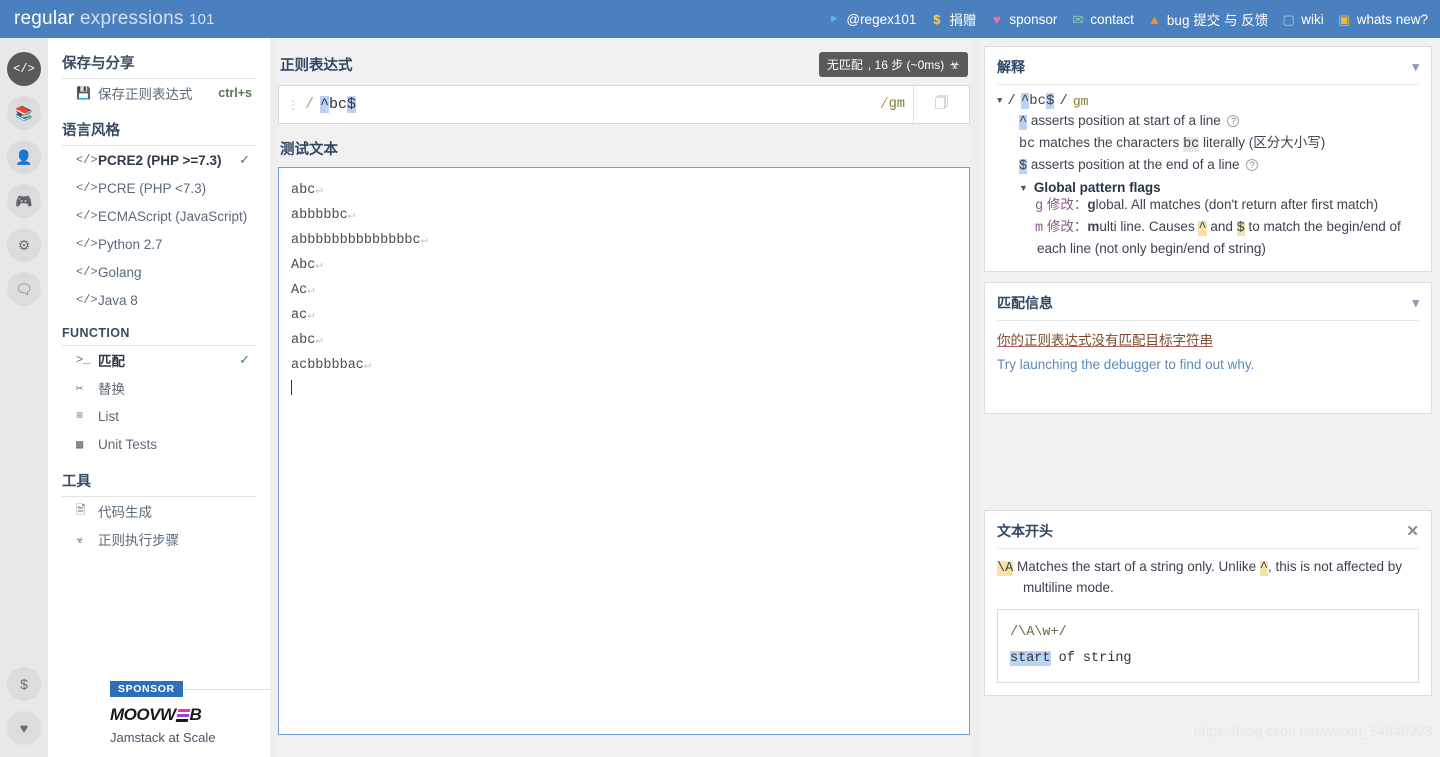 This screenshot has height=757, width=1440. I want to click on code-file-icon: 🖹, so click(81, 510).